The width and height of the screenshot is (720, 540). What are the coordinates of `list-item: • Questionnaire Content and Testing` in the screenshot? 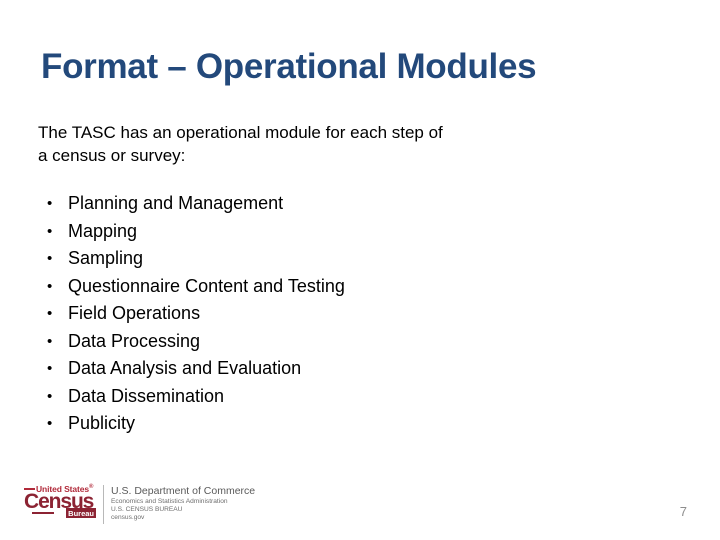 It's located at (194, 287).